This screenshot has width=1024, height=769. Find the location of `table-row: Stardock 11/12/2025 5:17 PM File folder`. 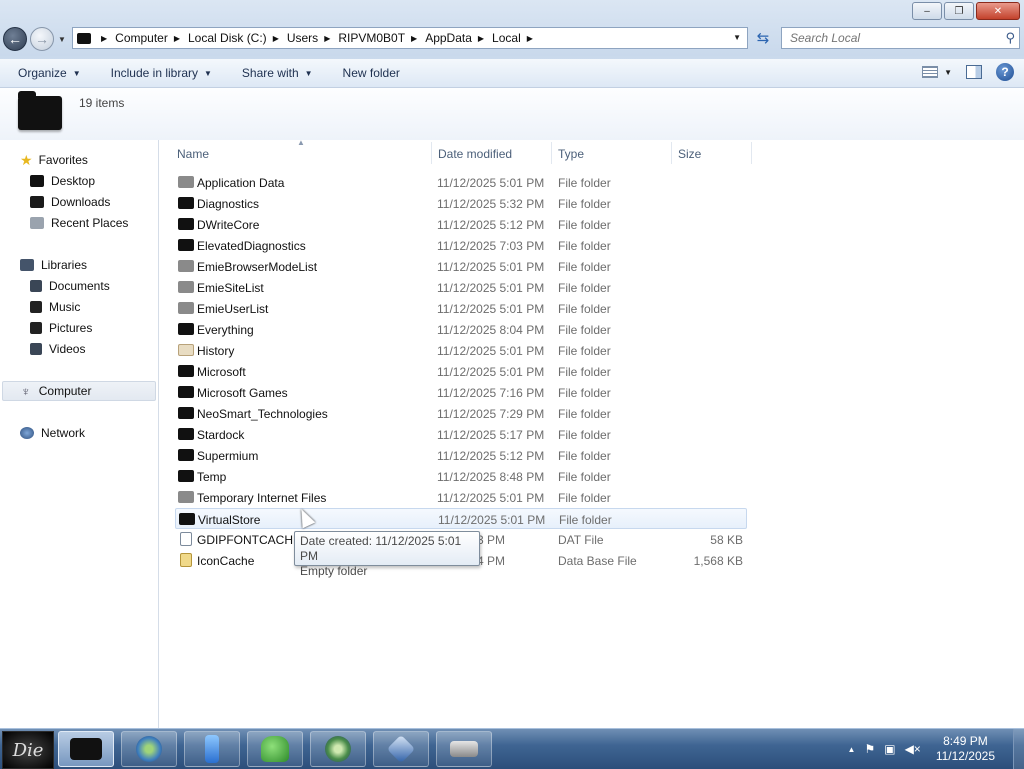

table-row: Stardock 11/12/2025 5:17 PM File folder is located at coordinates (461, 434).